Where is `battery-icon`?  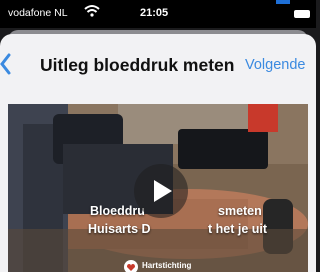 battery-icon is located at coordinates (302, 14).